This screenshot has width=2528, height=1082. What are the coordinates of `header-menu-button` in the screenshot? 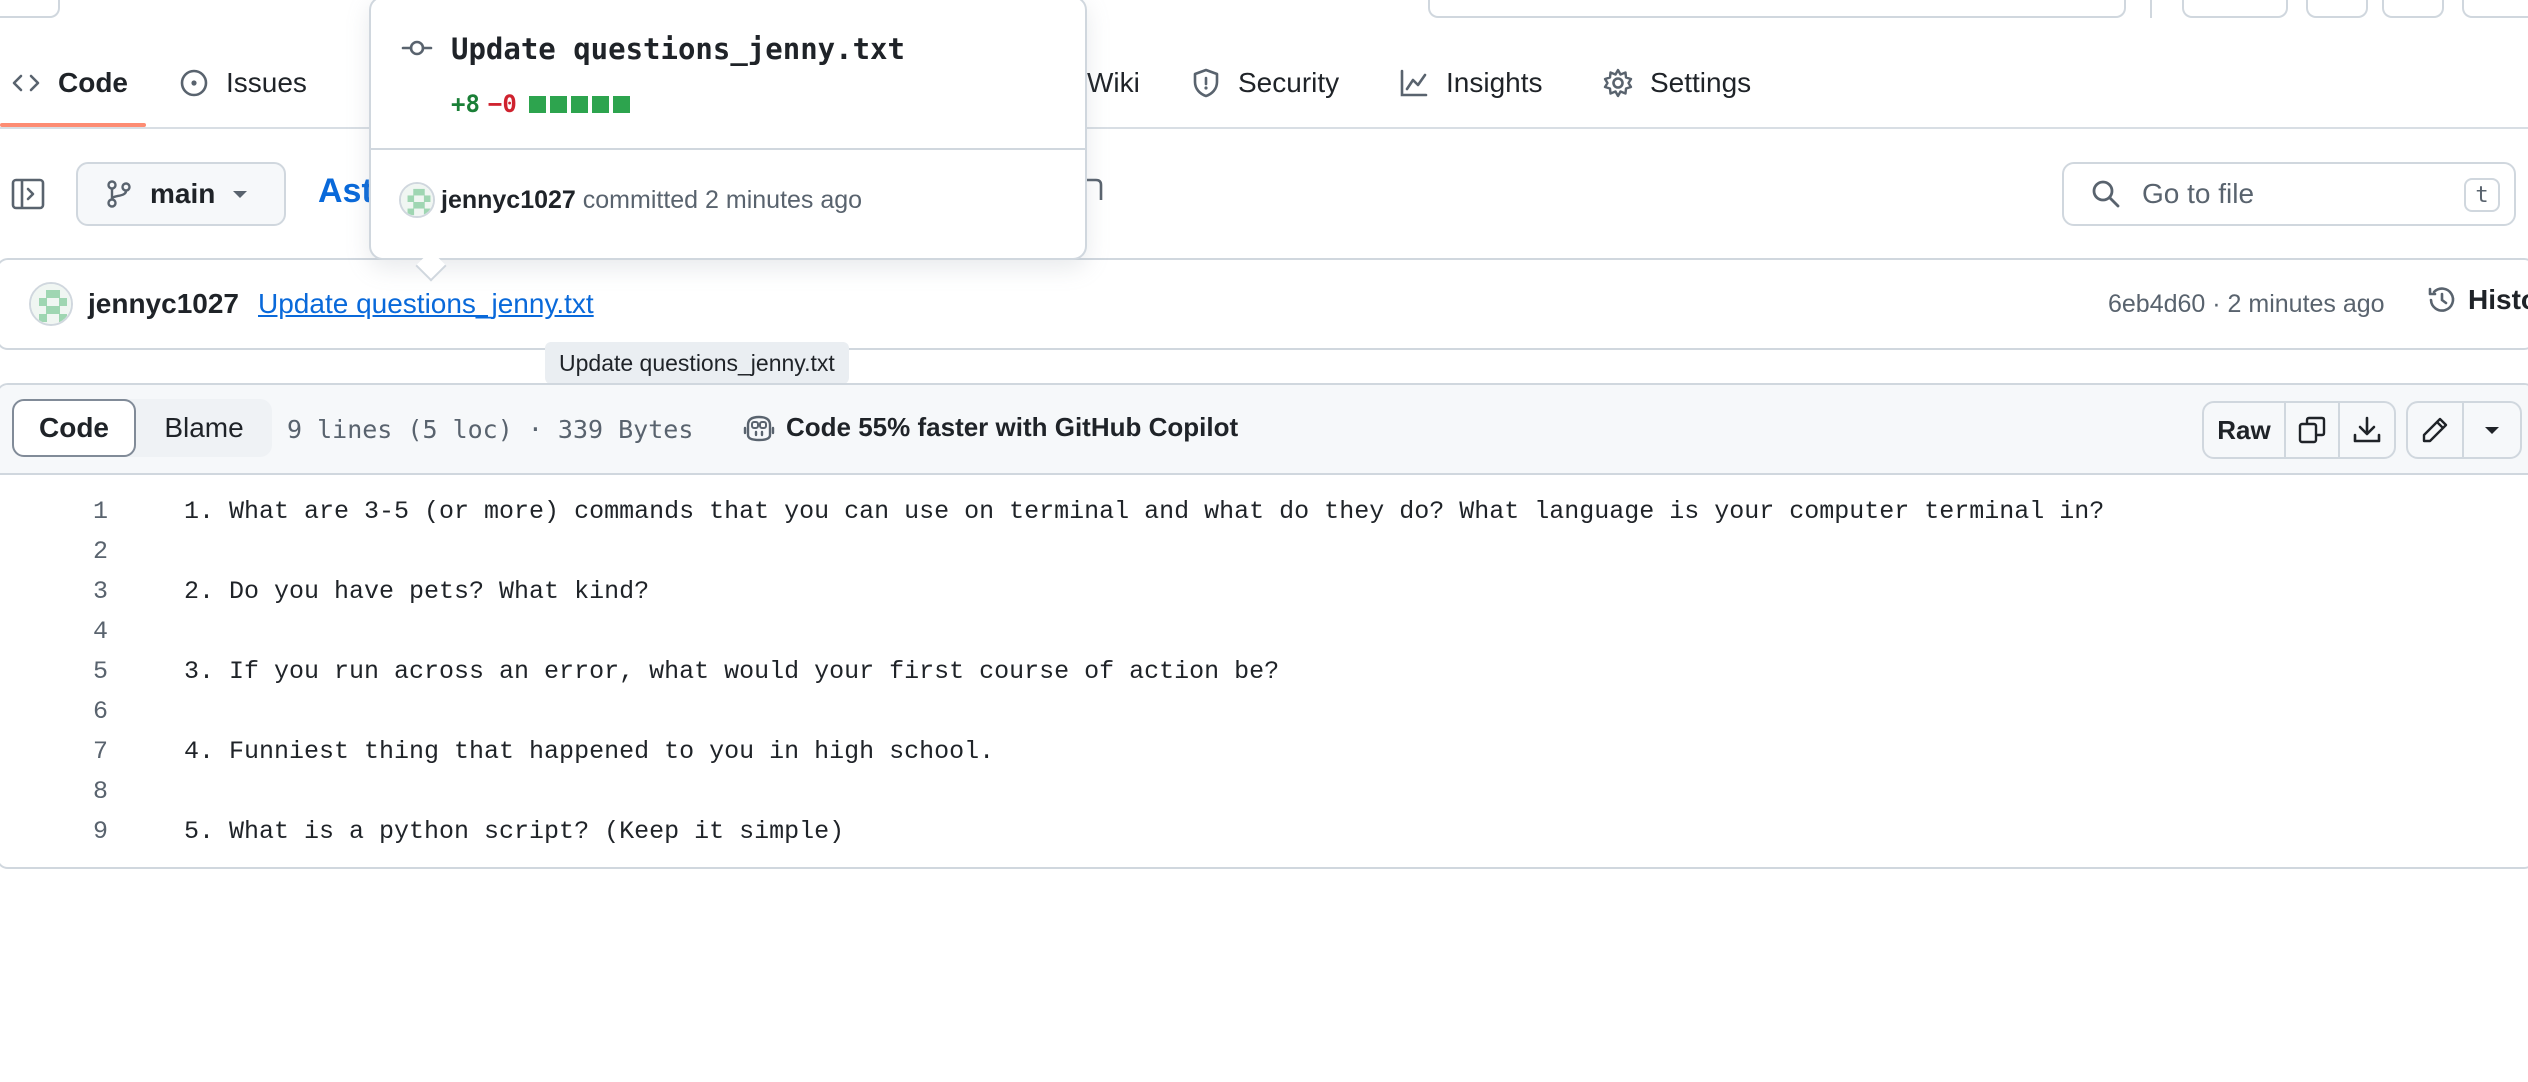 It's located at (30, 9).